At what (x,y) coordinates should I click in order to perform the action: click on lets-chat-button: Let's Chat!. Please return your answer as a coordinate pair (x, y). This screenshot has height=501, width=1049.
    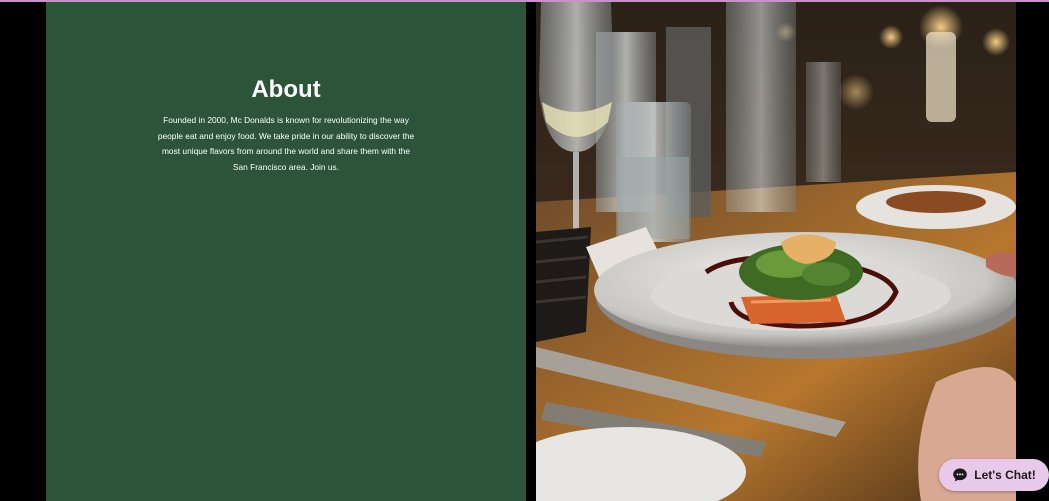
    Looking at the image, I should click on (994, 475).